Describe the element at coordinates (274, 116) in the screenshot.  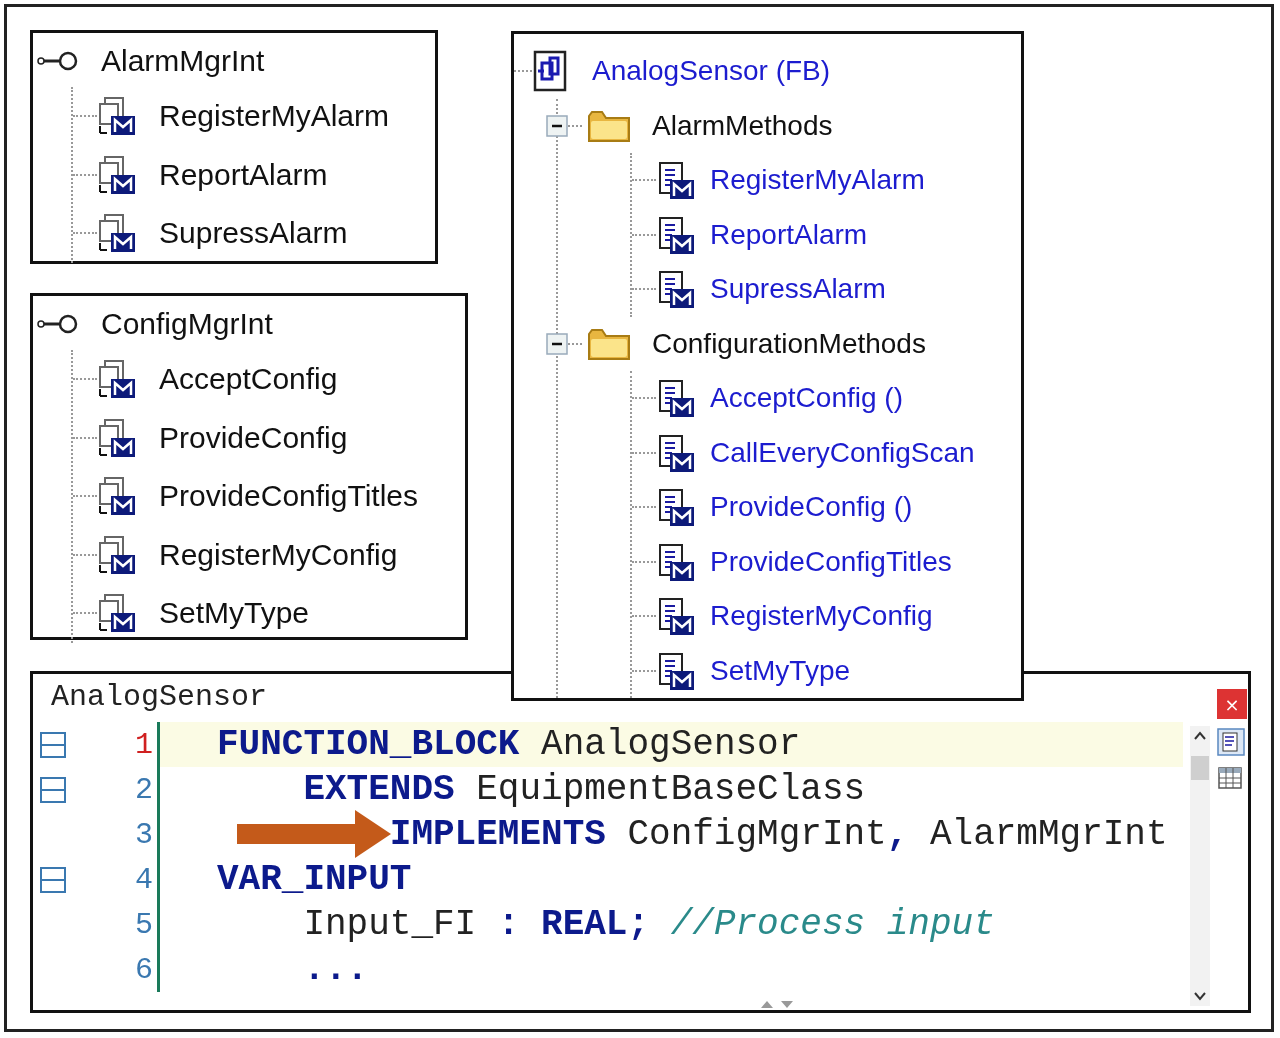
I see `method-name: RegisterMyAlarm` at that location.